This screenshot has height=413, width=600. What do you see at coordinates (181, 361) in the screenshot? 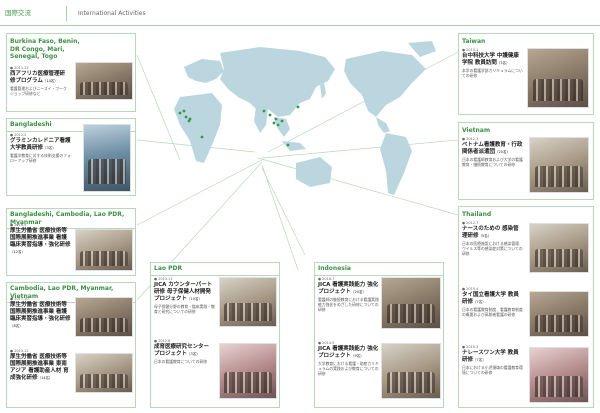
I see `entry-desc: 日本の看護教育についての研修` at bounding box center [181, 361].